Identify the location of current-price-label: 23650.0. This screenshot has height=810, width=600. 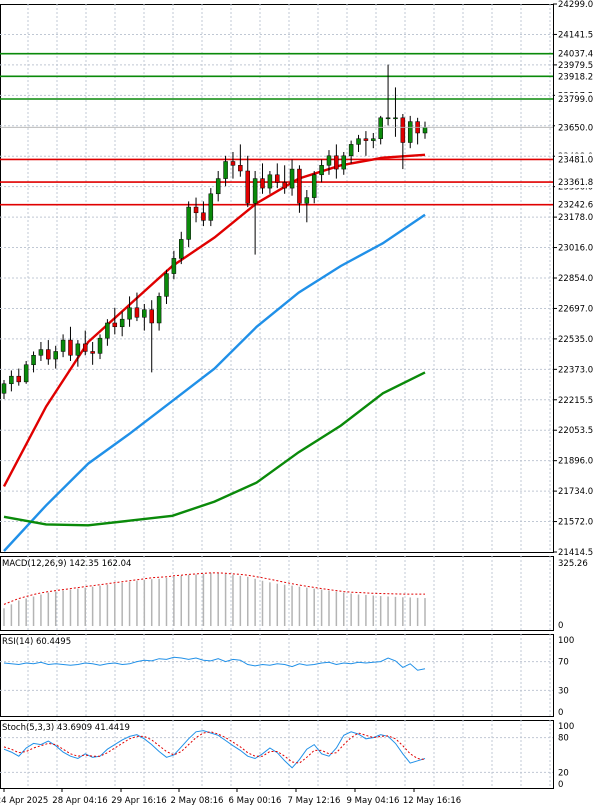
(575, 128).